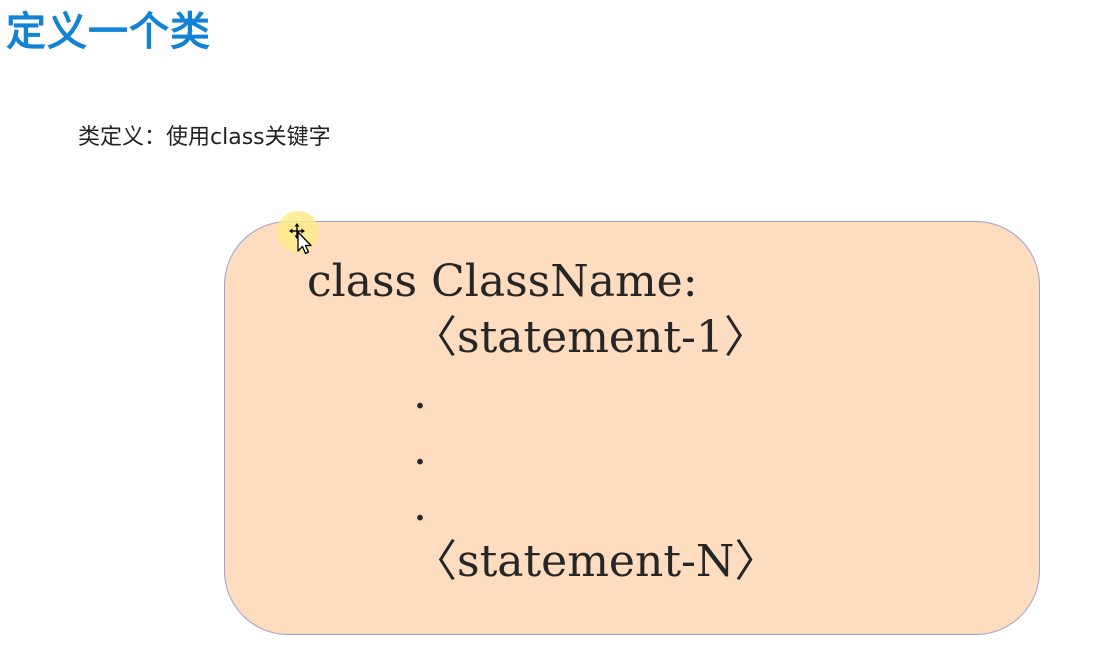 The image size is (1103, 671). What do you see at coordinates (108, 32) in the screenshot?
I see `slide-title: 定义一个类` at bounding box center [108, 32].